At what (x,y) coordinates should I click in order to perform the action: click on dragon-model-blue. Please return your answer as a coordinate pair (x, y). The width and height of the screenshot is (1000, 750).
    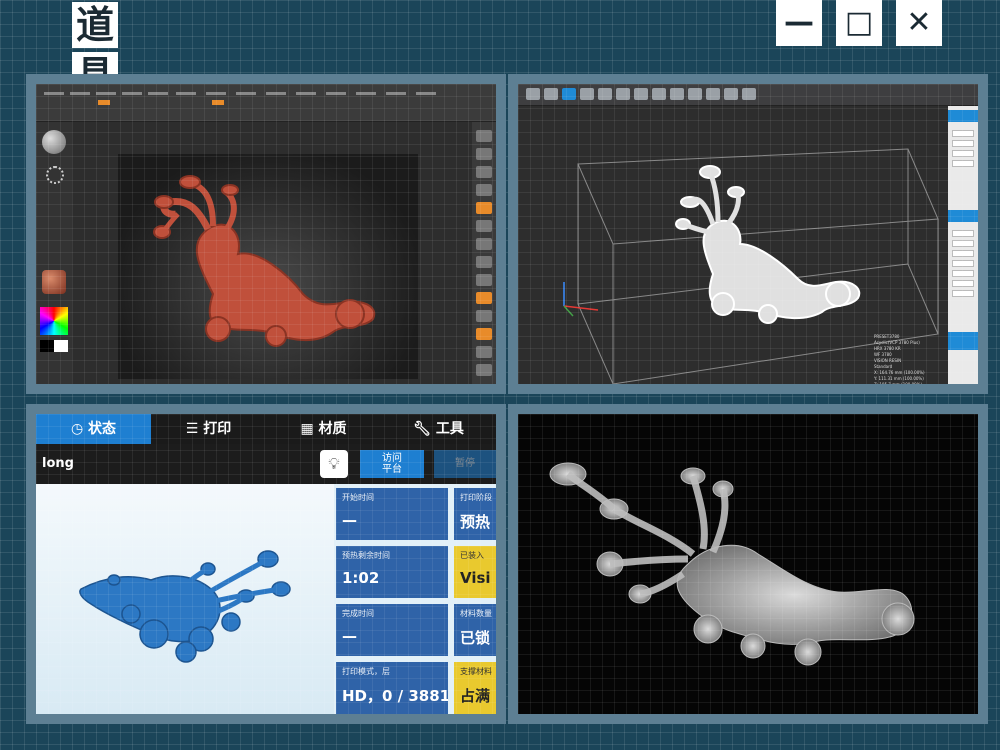
    Looking at the image, I should click on (185, 606).